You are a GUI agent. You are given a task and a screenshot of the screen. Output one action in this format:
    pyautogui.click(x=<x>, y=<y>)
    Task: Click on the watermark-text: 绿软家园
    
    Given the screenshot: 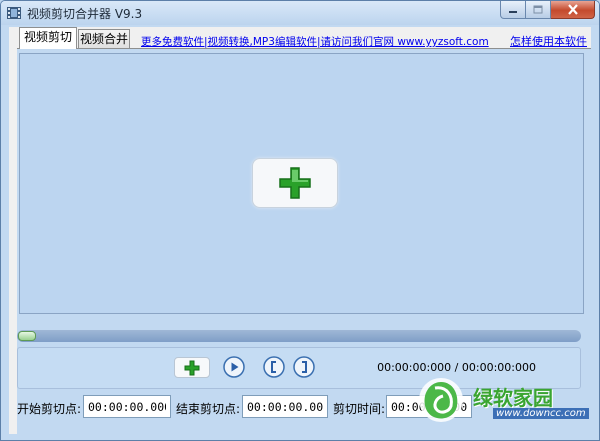 What is the action you would take?
    pyautogui.click(x=513, y=398)
    